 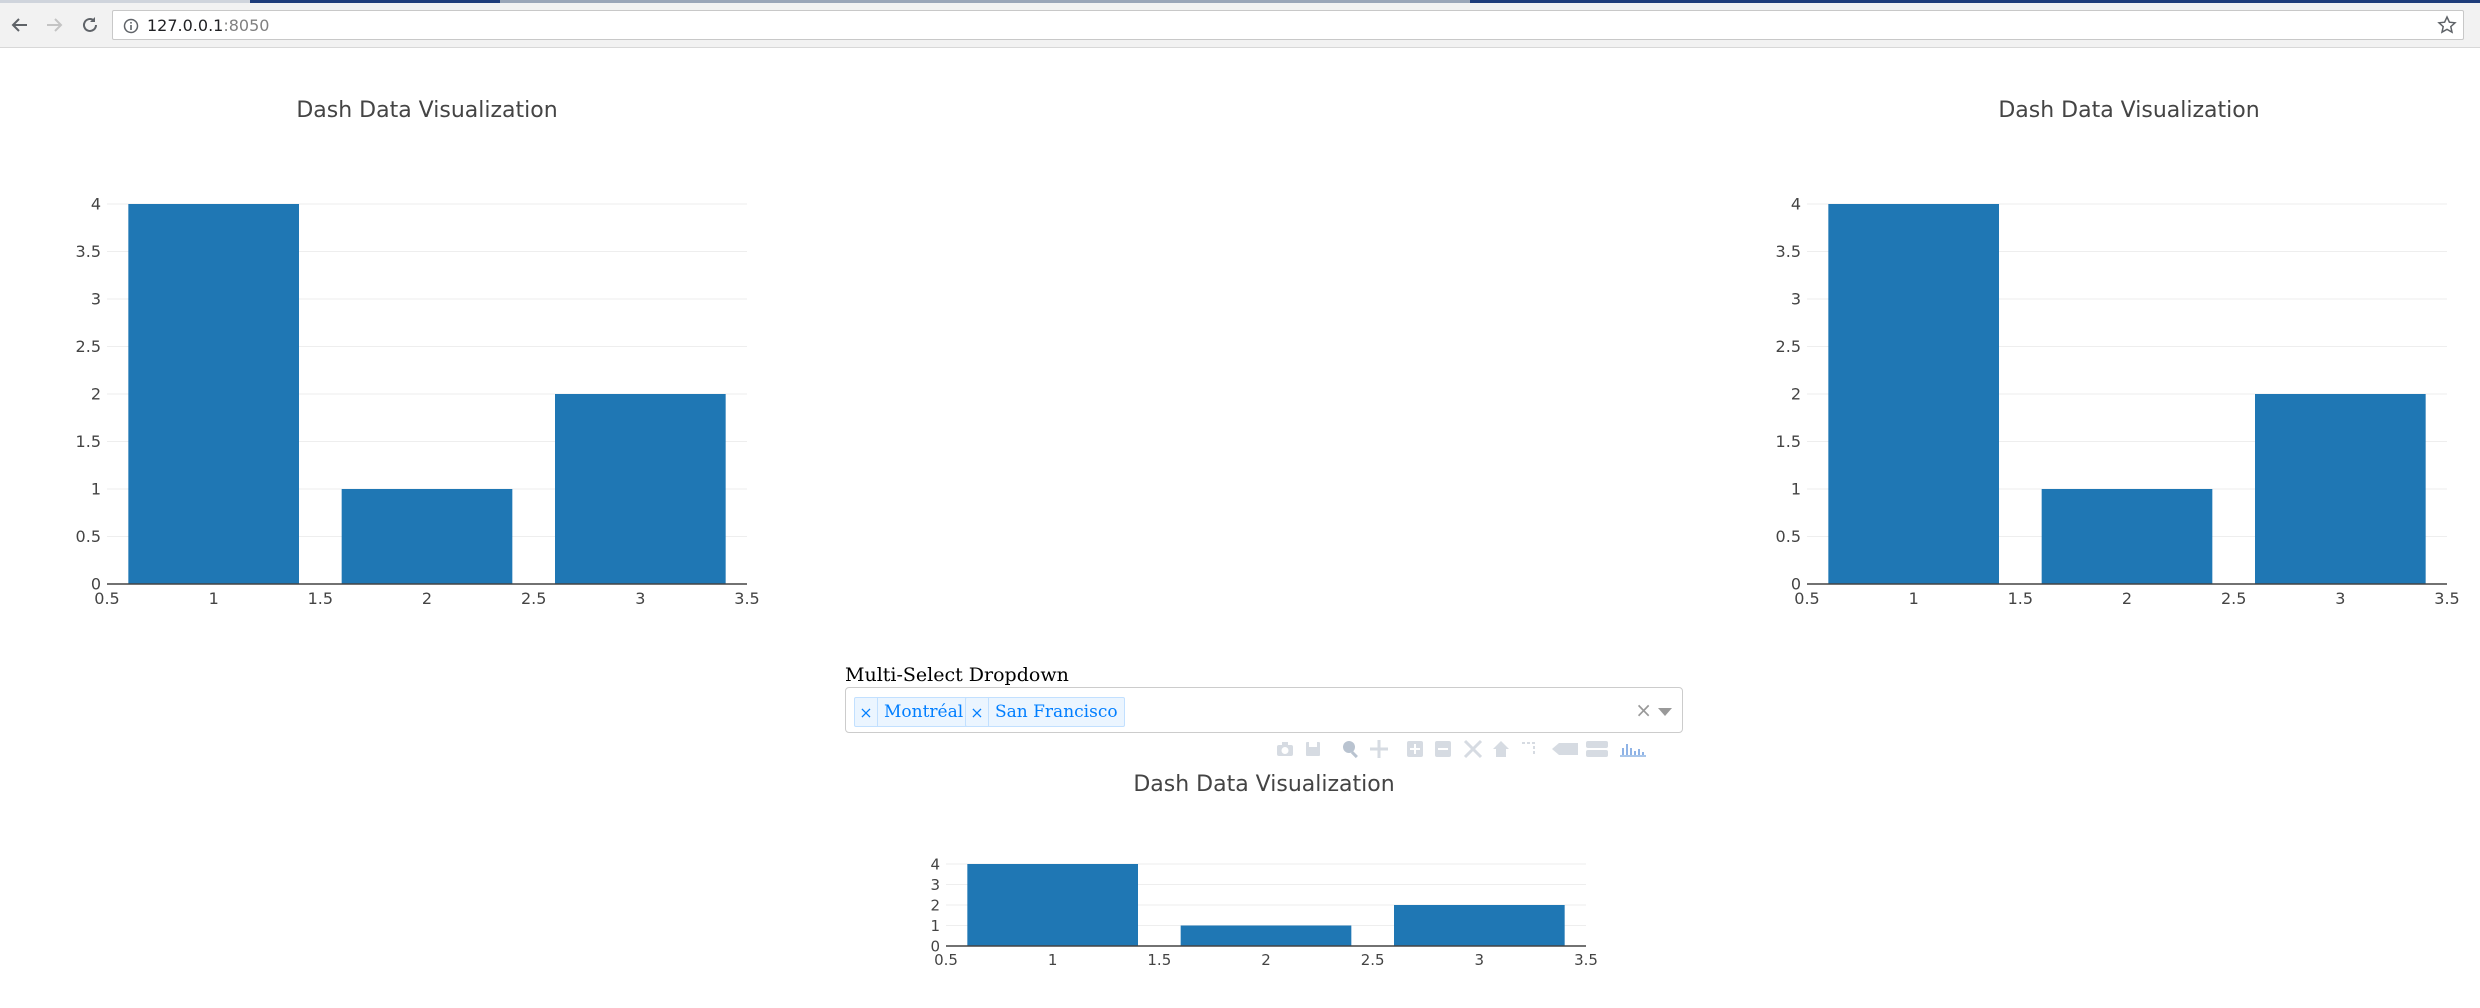 I want to click on back-button, so click(x=20, y=25).